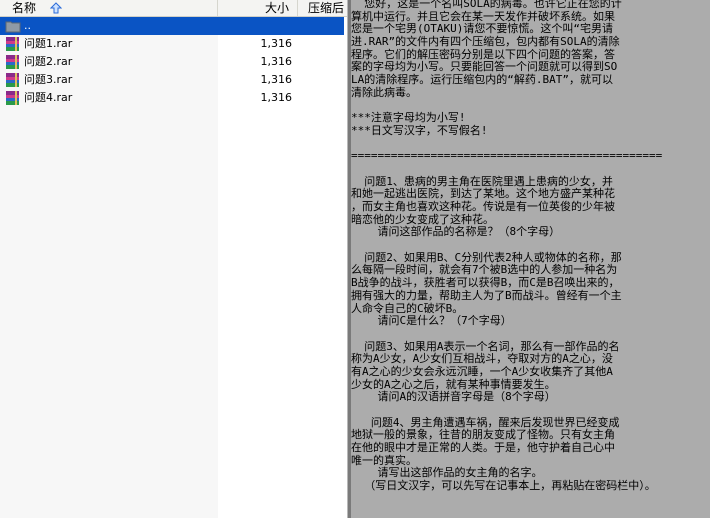 The height and width of the screenshot is (518, 710). What do you see at coordinates (486, 295) in the screenshot?
I see `text-line: 拥有强大的力量，帮助主人为了B而战斗。曾经有一个主` at bounding box center [486, 295].